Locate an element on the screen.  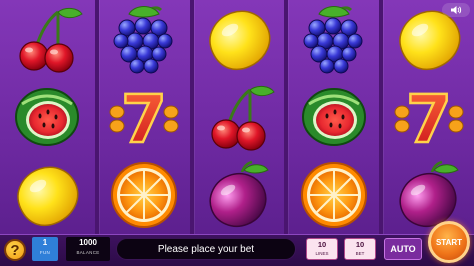
bet-selector: 10 BET is located at coordinates (360, 249).